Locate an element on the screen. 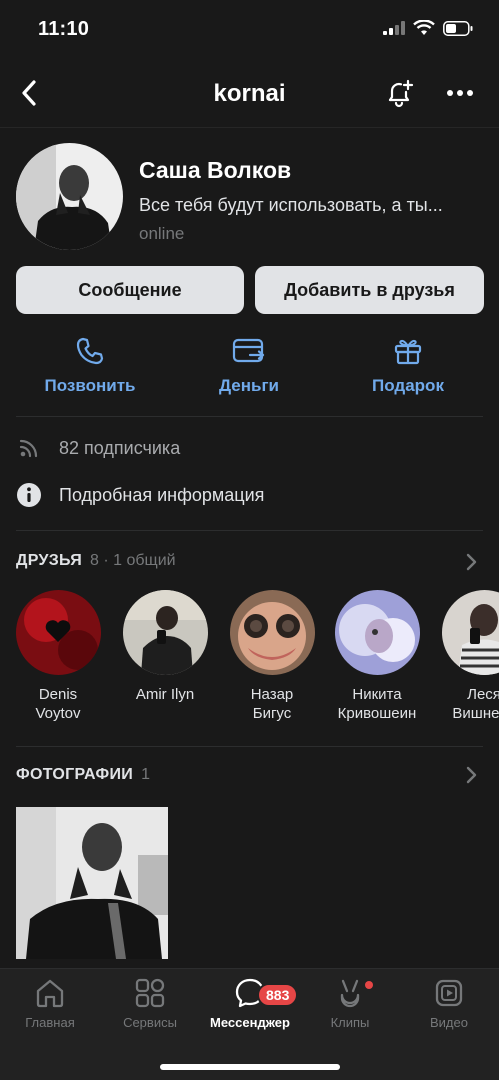 The height and width of the screenshot is (1080, 499). tab-clips: Клипы is located at coordinates (350, 1003).